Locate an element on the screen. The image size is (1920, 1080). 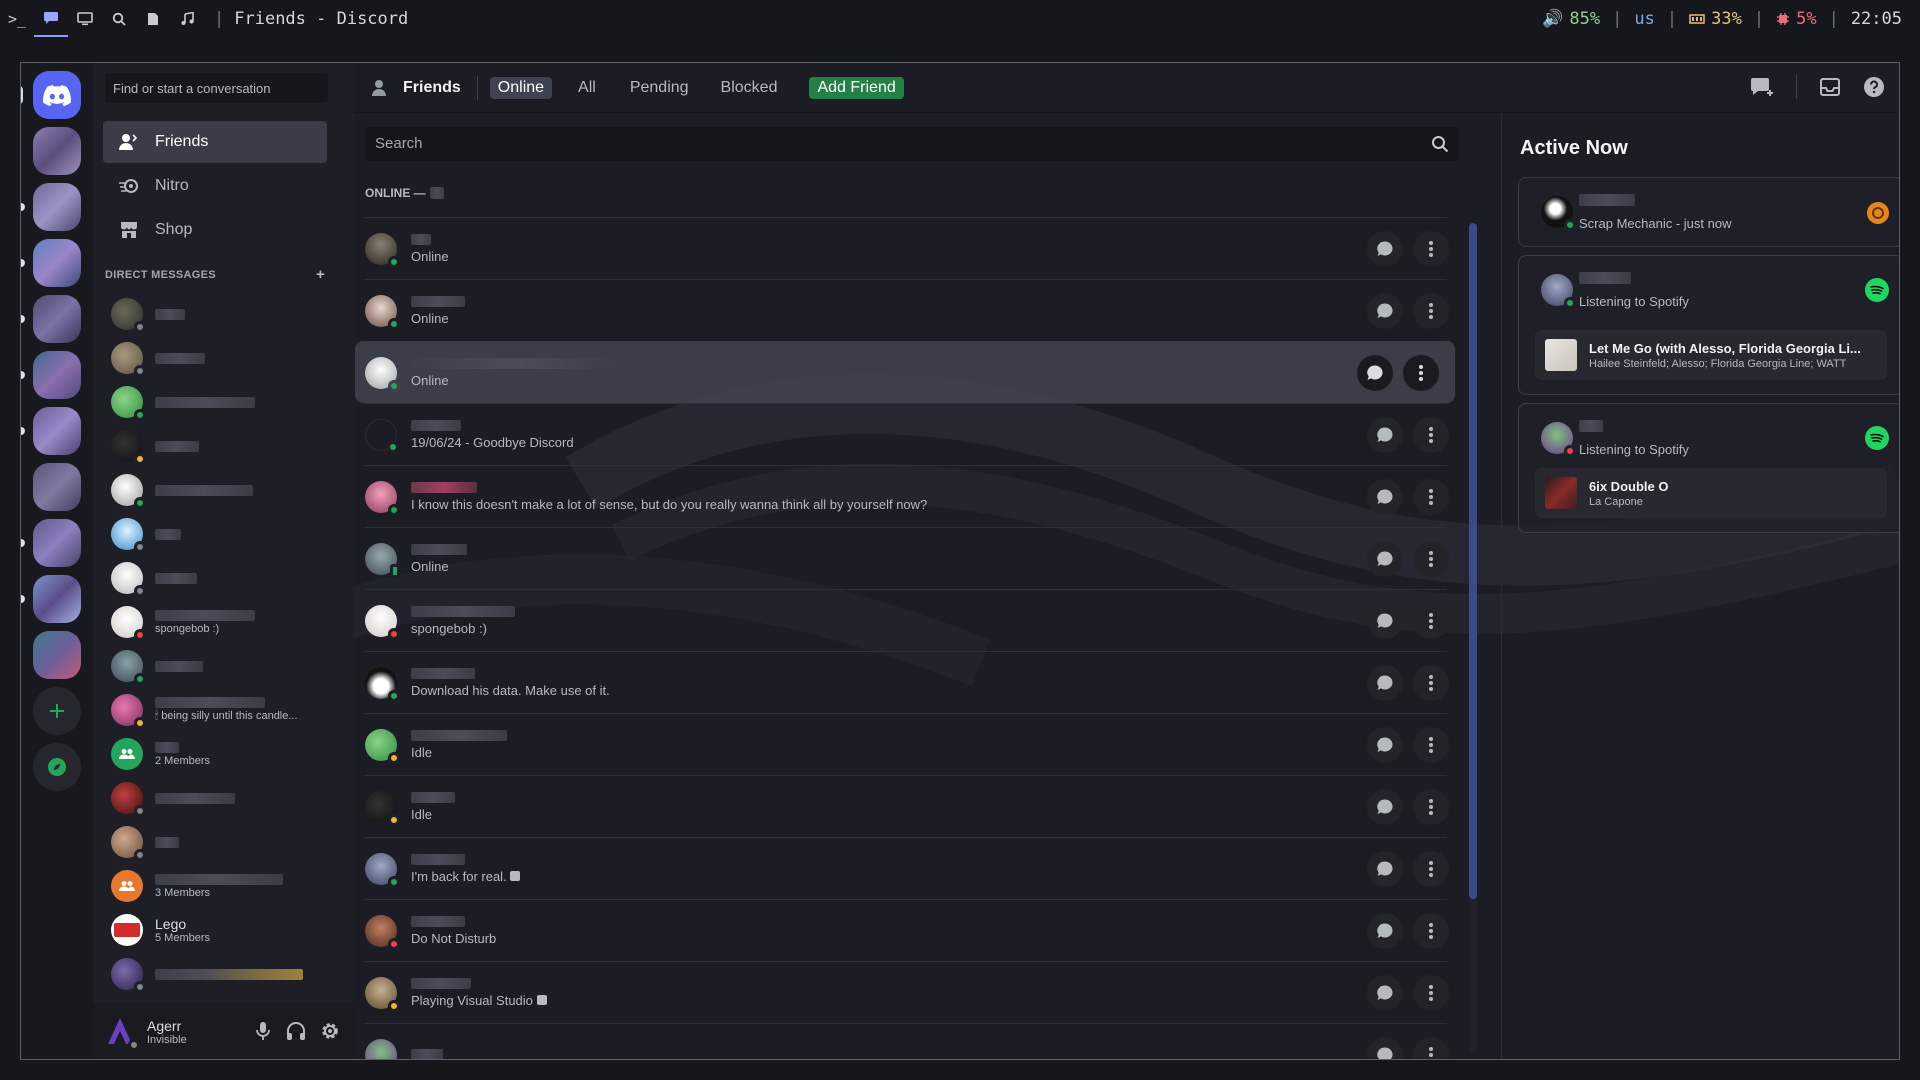
friend-row is located at coordinates (907, 1041).